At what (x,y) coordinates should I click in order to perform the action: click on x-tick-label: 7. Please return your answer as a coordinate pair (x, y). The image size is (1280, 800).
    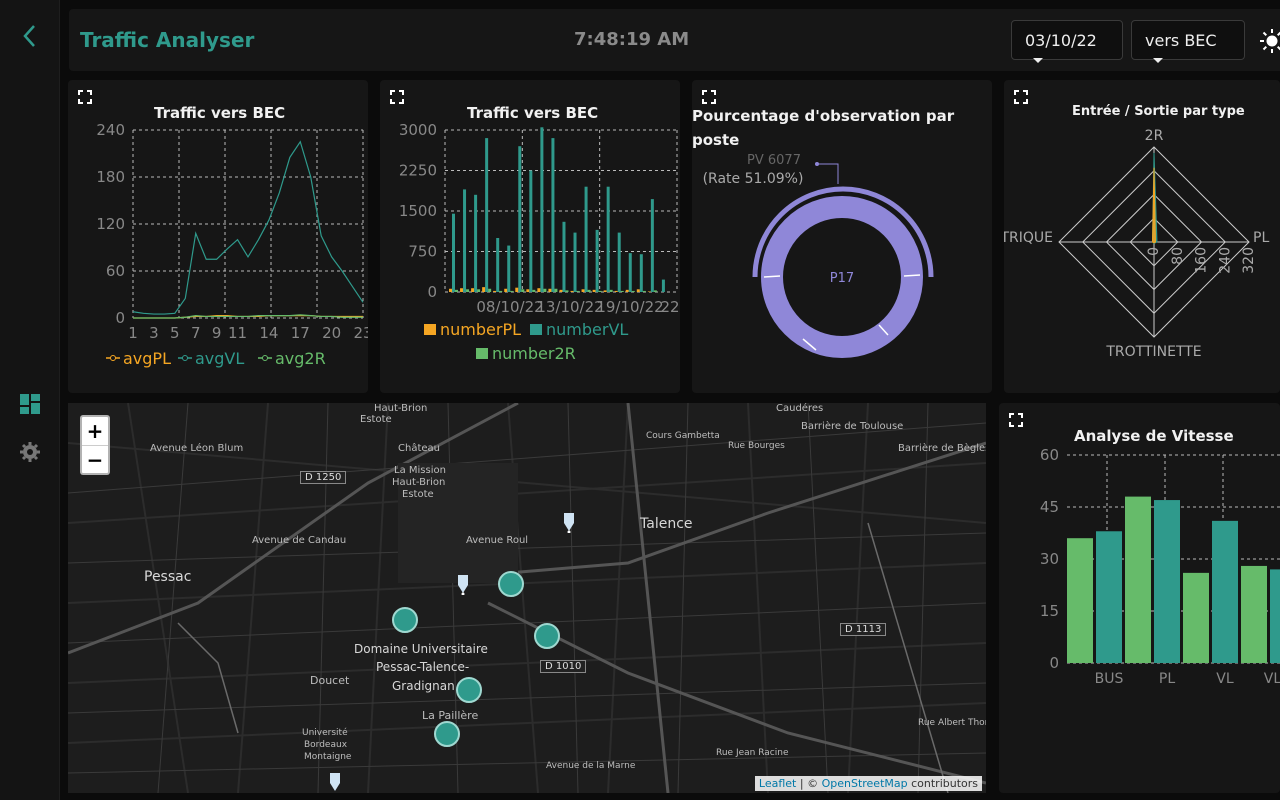
    Looking at the image, I should click on (196, 333).